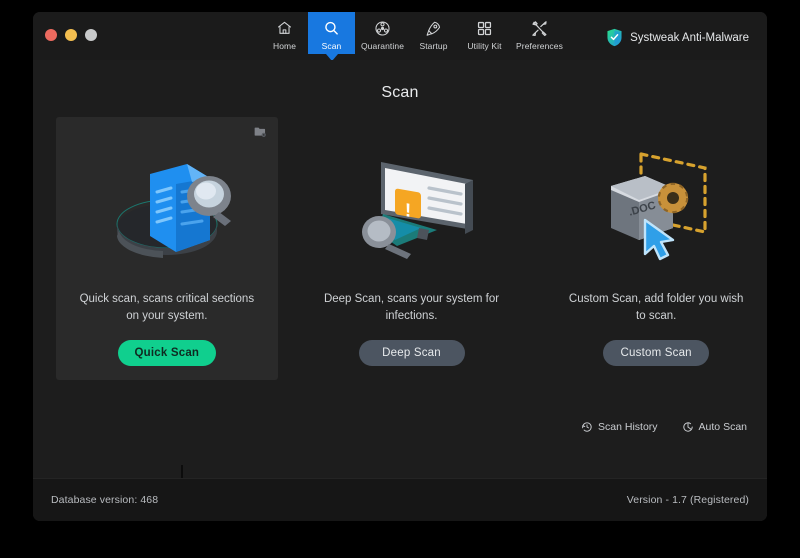 The height and width of the screenshot is (558, 800). Describe the element at coordinates (614, 37) in the screenshot. I see `shield-check-icon` at that location.